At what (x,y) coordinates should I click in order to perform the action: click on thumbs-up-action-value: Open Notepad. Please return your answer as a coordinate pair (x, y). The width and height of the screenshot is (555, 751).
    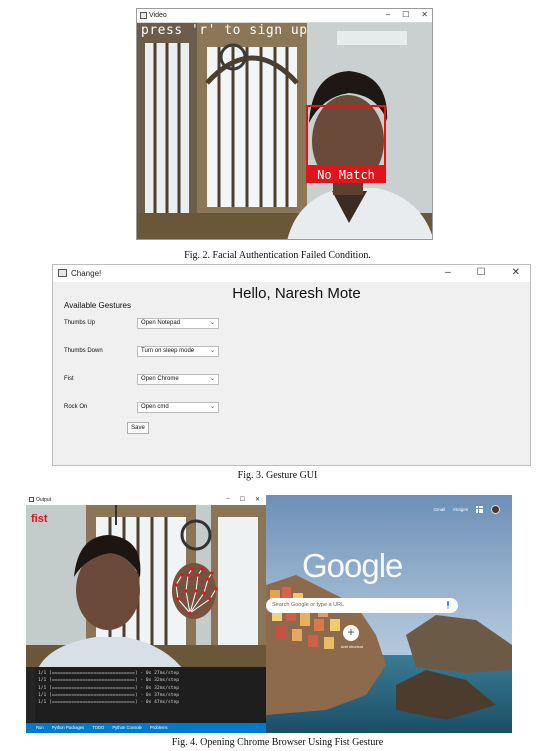
    Looking at the image, I should click on (161, 323).